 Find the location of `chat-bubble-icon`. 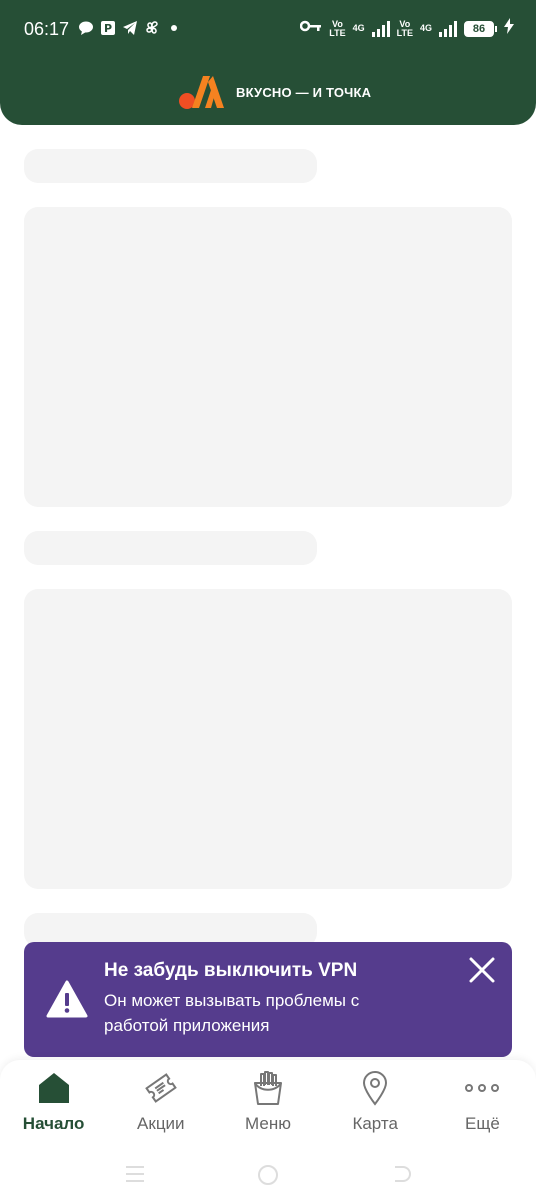

chat-bubble-icon is located at coordinates (86, 28).